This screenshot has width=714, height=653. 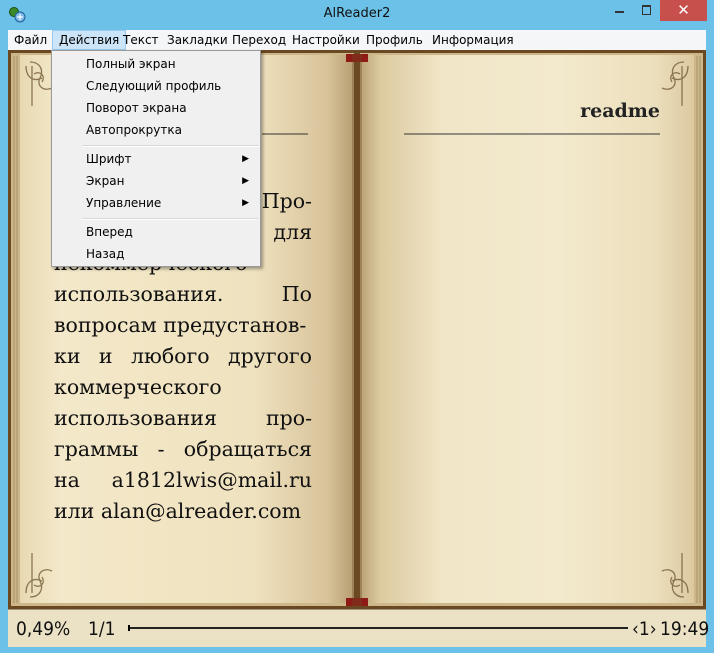 I want to click on menu-item-rotate-screen: Поворот экрана, so click(x=156, y=108).